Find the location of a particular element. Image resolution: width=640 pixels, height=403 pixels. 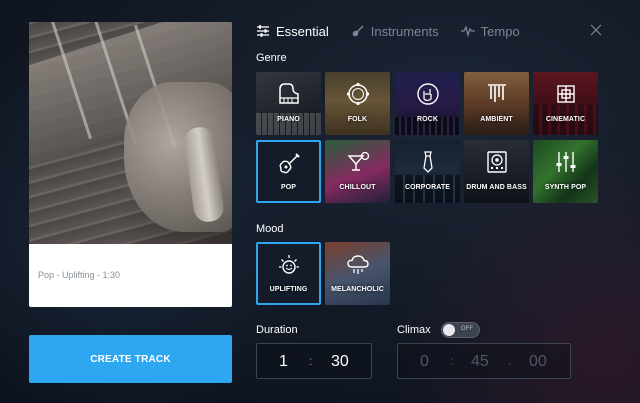

genre-heading: Genre is located at coordinates (271, 58).